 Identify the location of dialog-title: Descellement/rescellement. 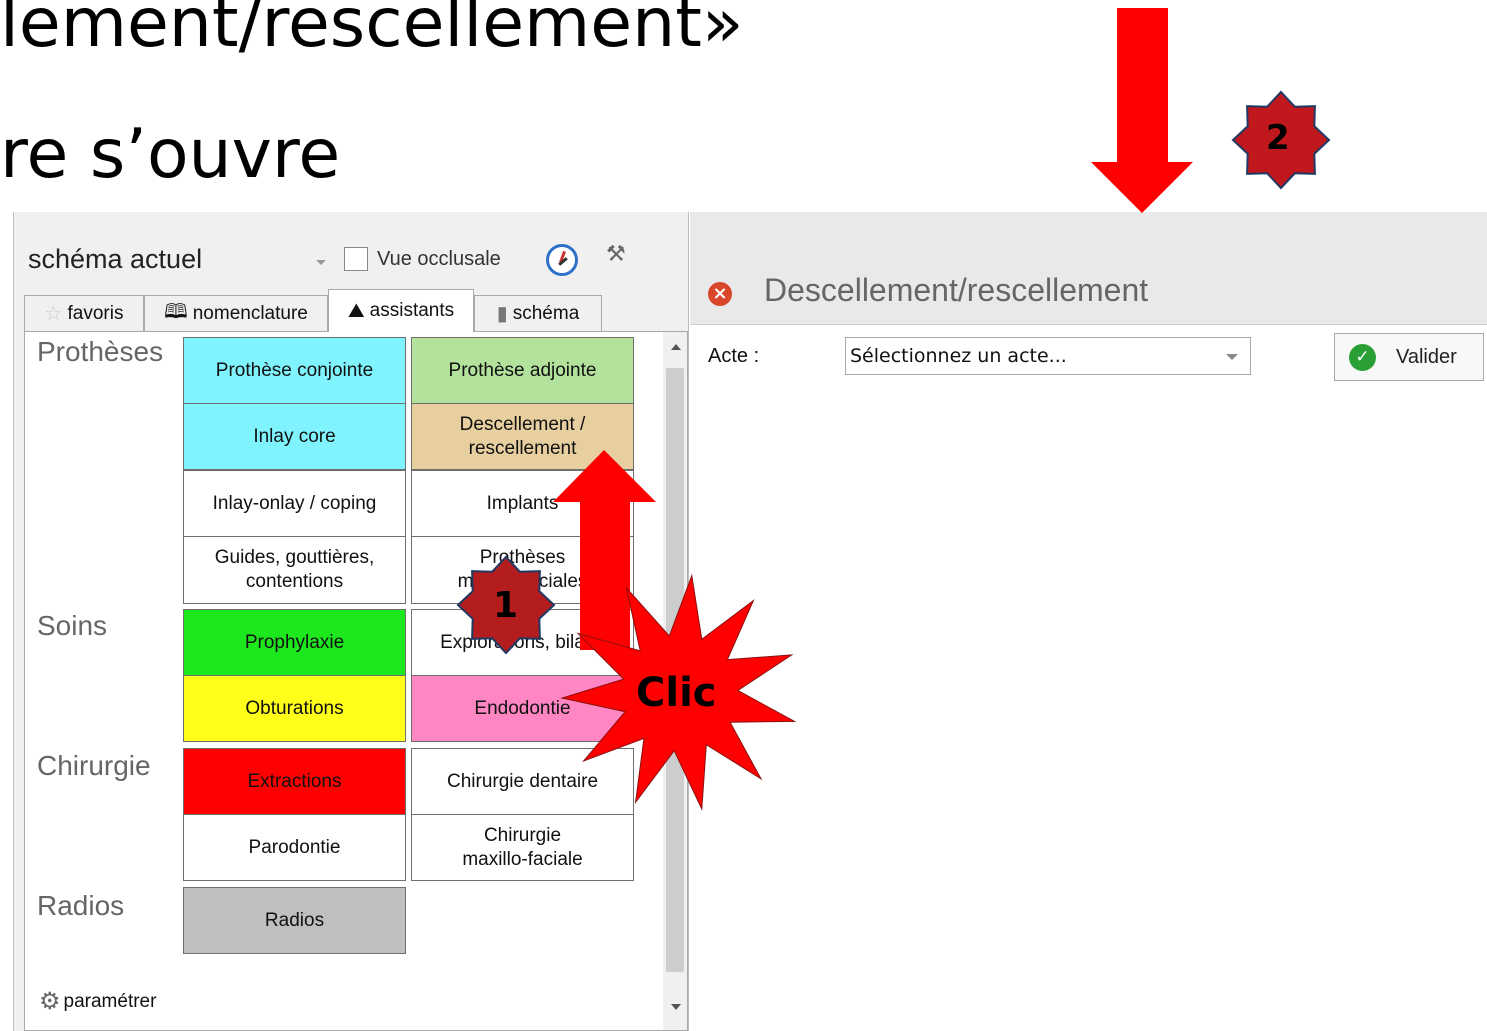
(956, 290).